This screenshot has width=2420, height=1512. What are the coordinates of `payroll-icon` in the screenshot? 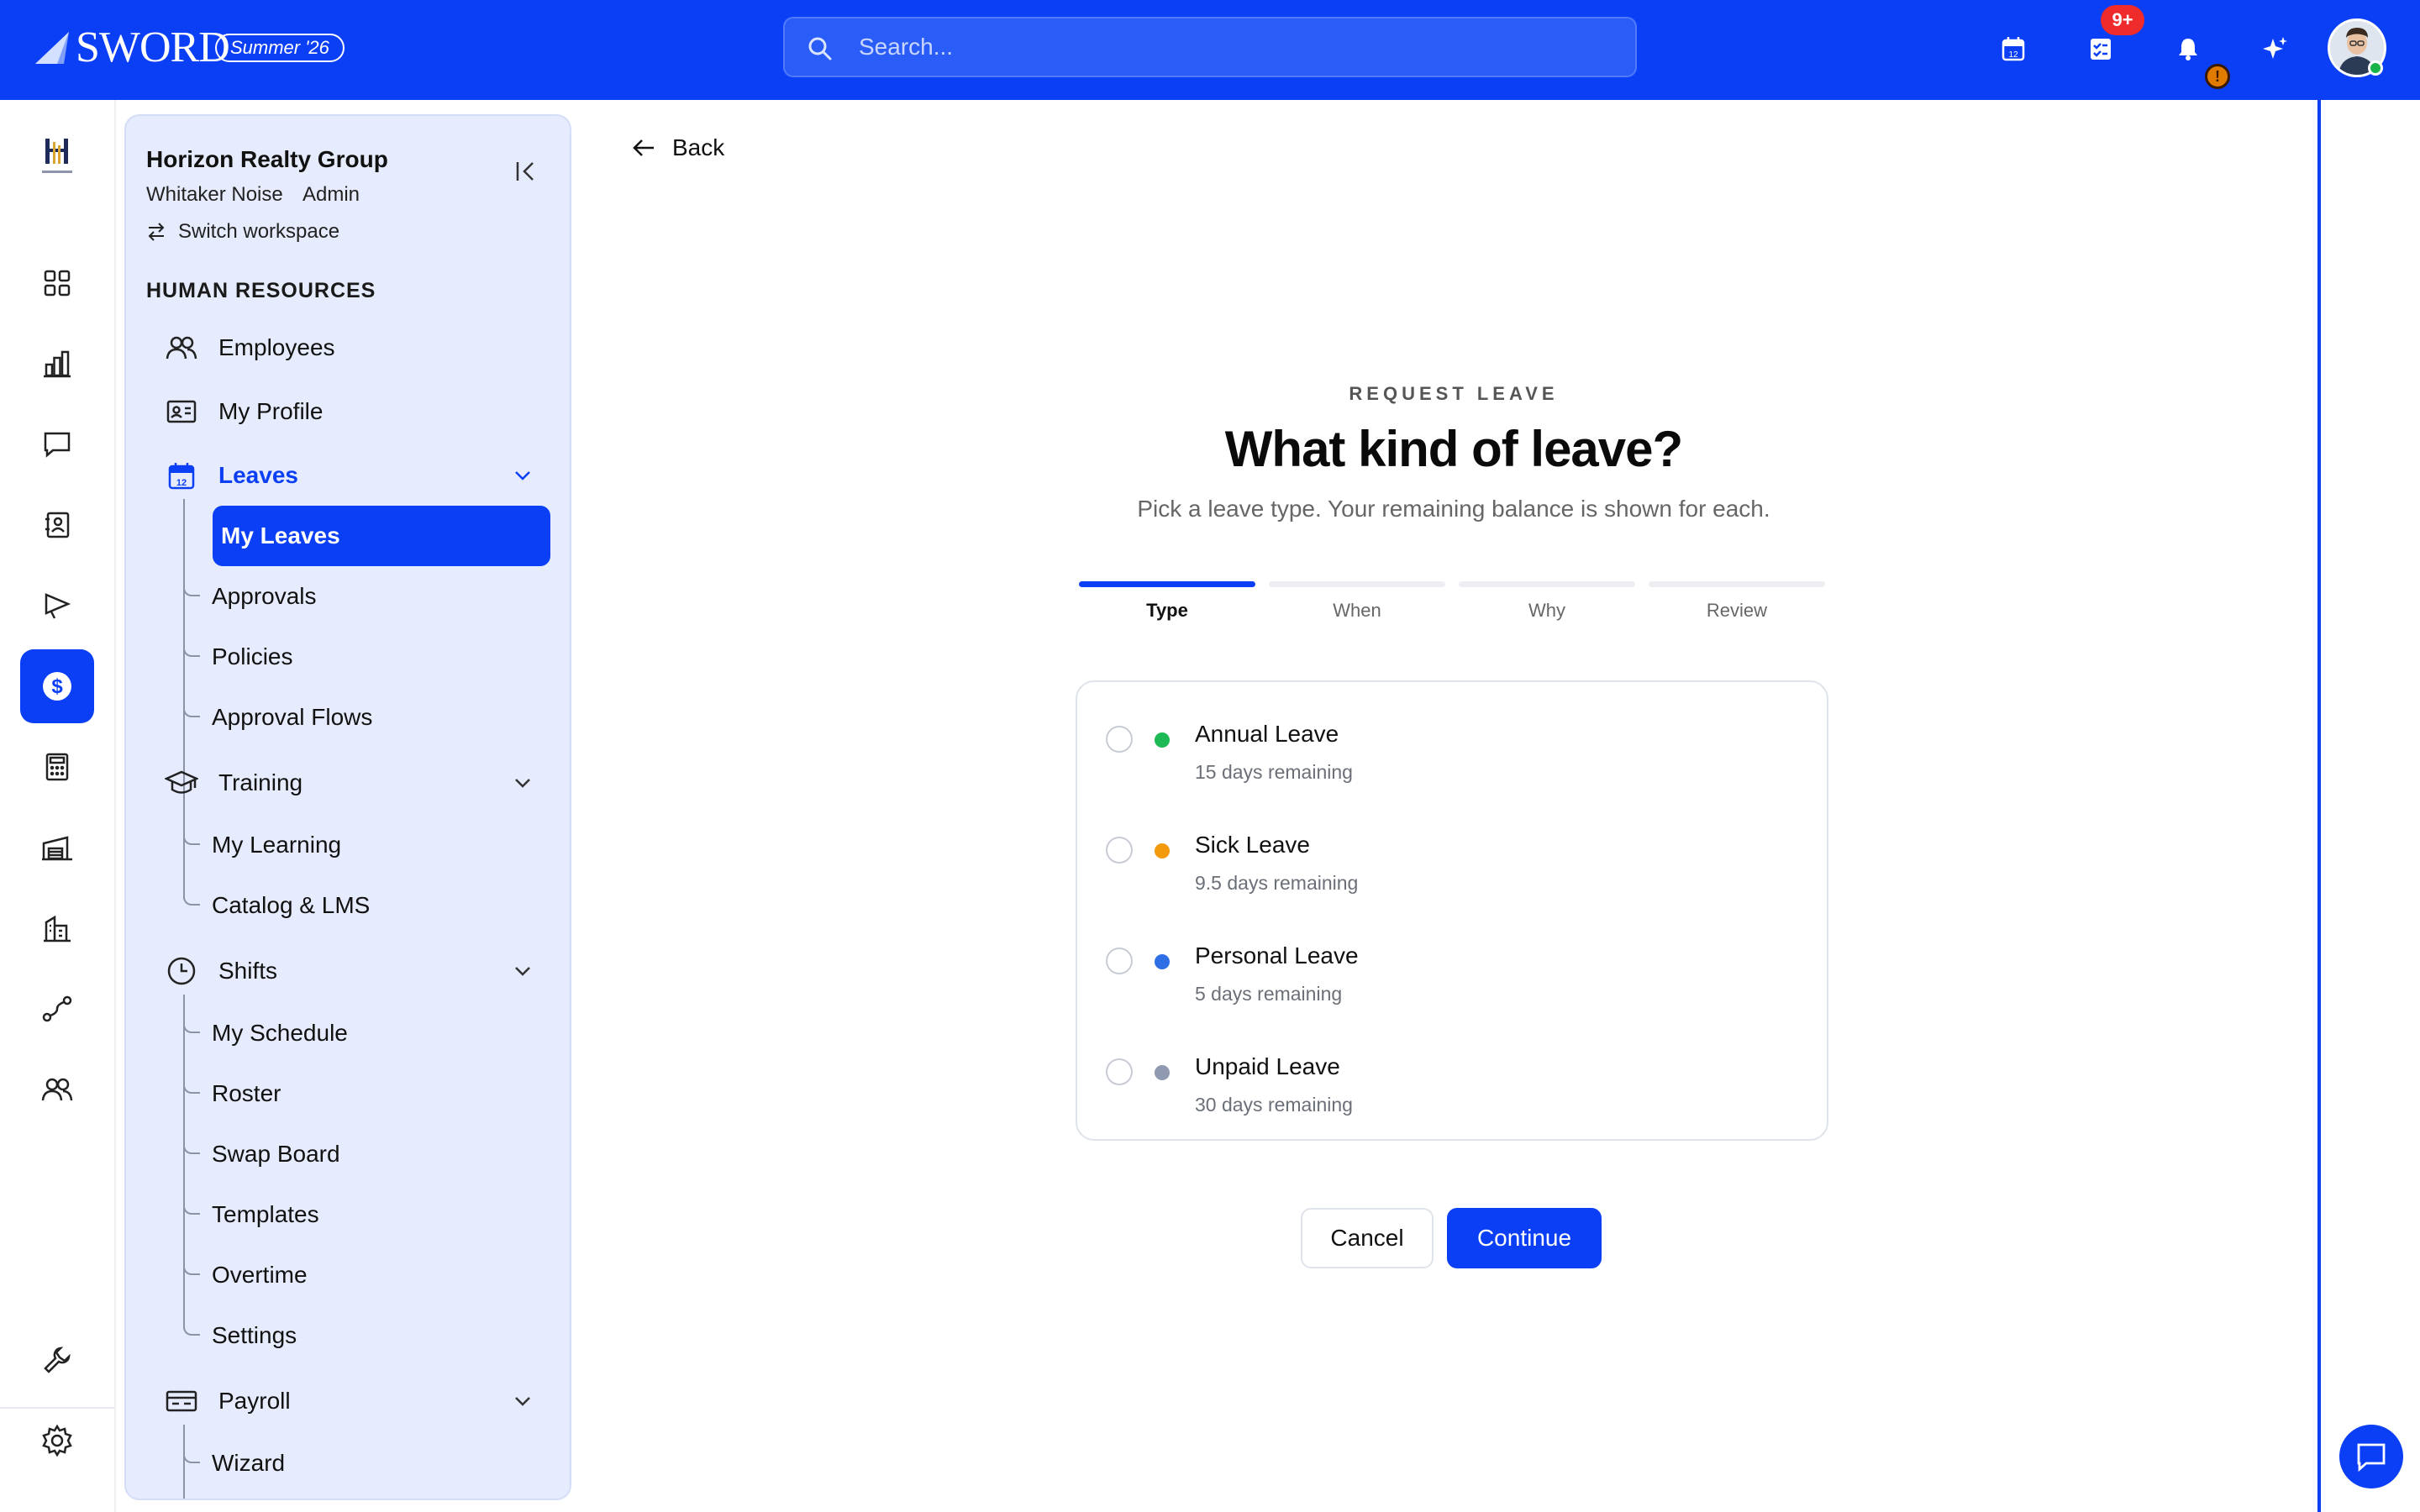 It's located at (181, 1401).